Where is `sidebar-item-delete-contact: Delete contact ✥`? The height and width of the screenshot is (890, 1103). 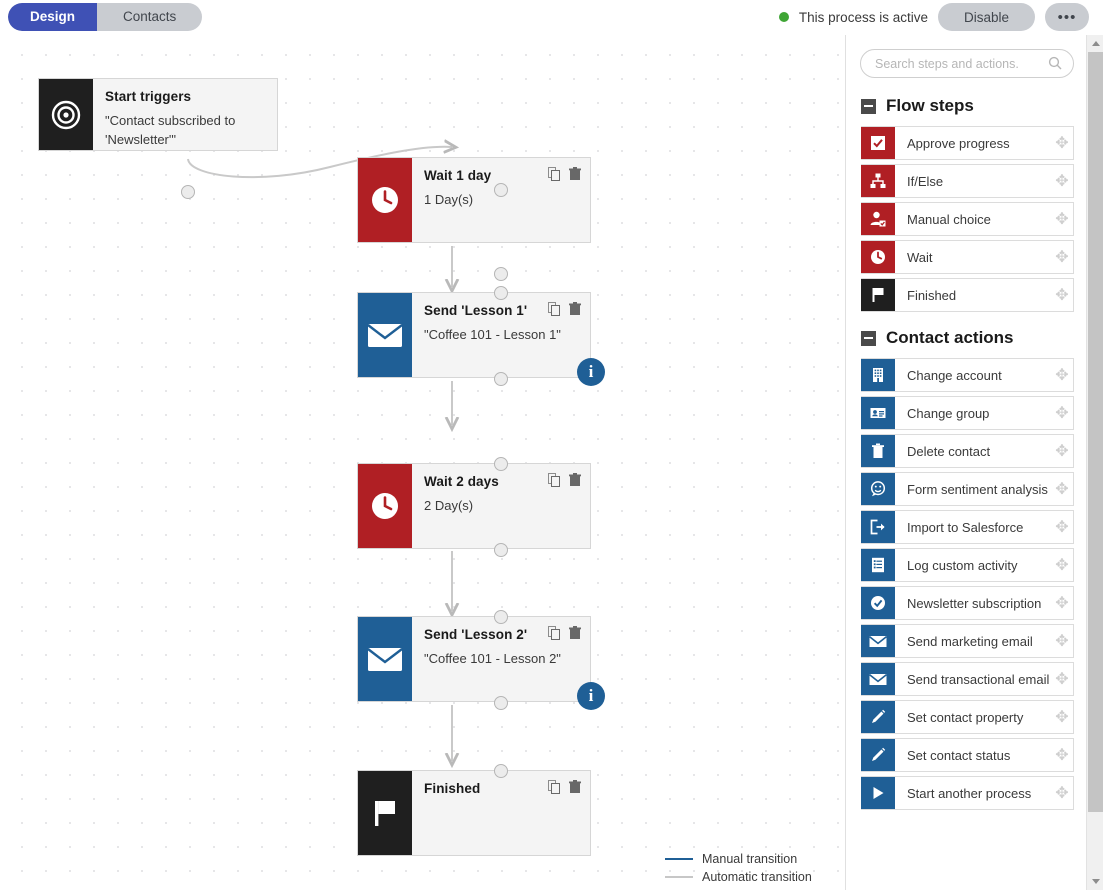
sidebar-item-delete-contact: Delete contact ✥ is located at coordinates (967, 451).